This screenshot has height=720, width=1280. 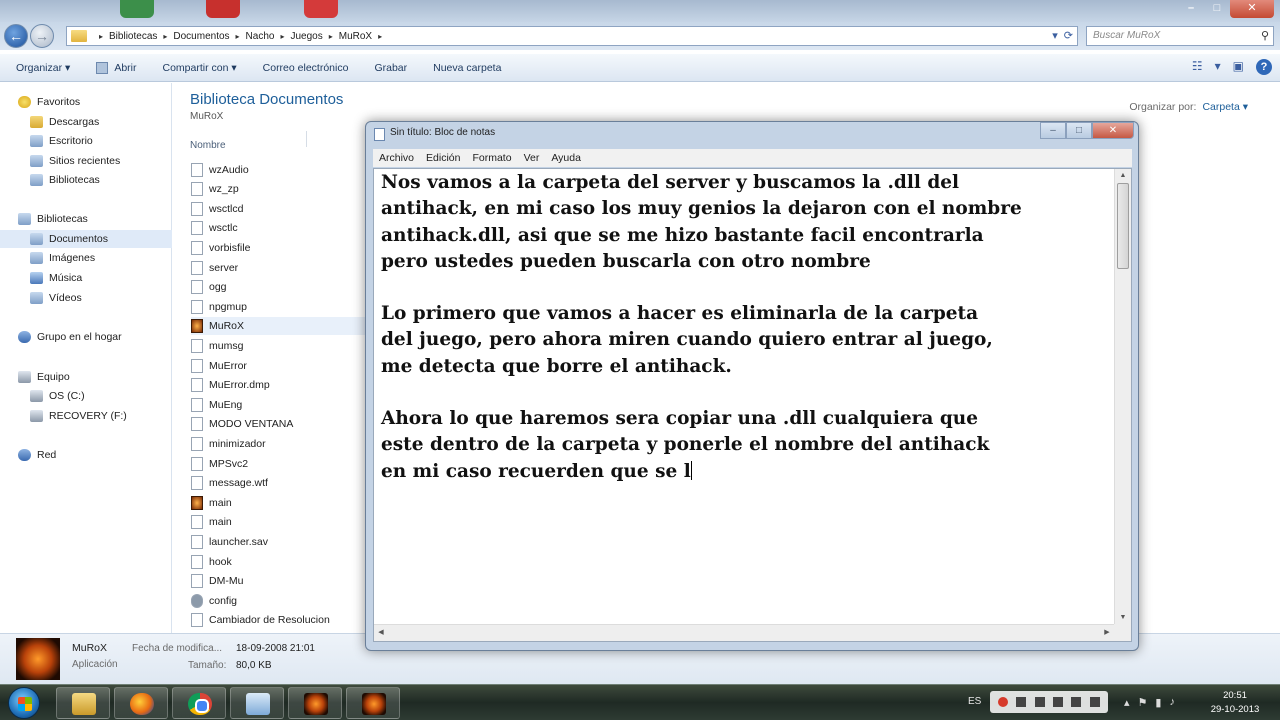 I want to click on back-button: ←, so click(x=16, y=36).